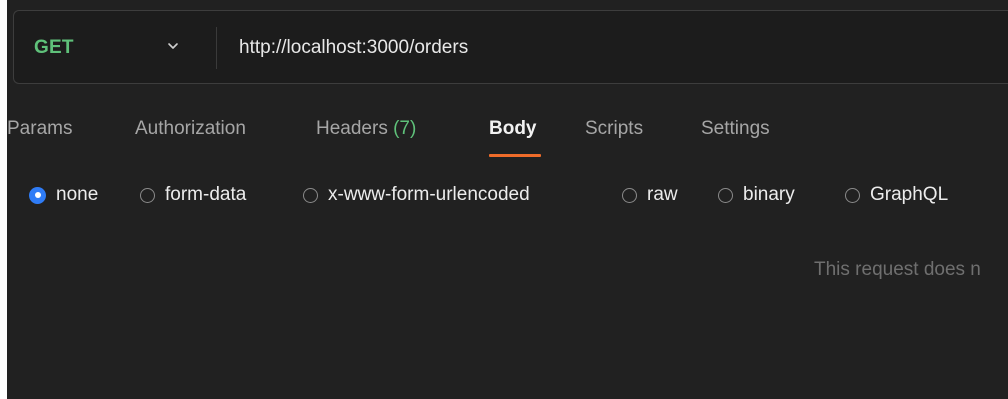 This screenshot has width=1008, height=399. I want to click on radio-label: raw, so click(662, 194).